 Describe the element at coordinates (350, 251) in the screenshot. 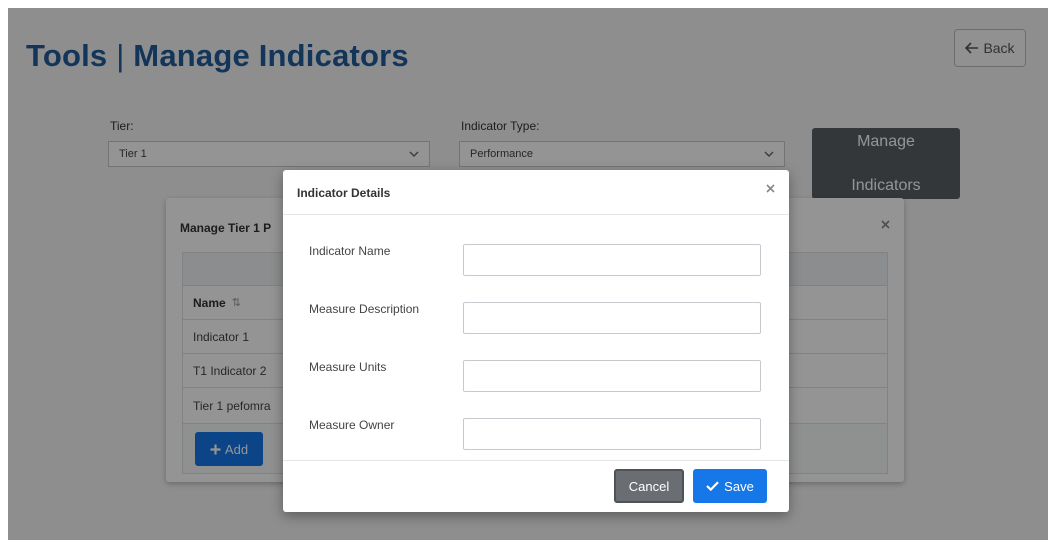

I see `indicator-name-label: Indicator Name` at that location.